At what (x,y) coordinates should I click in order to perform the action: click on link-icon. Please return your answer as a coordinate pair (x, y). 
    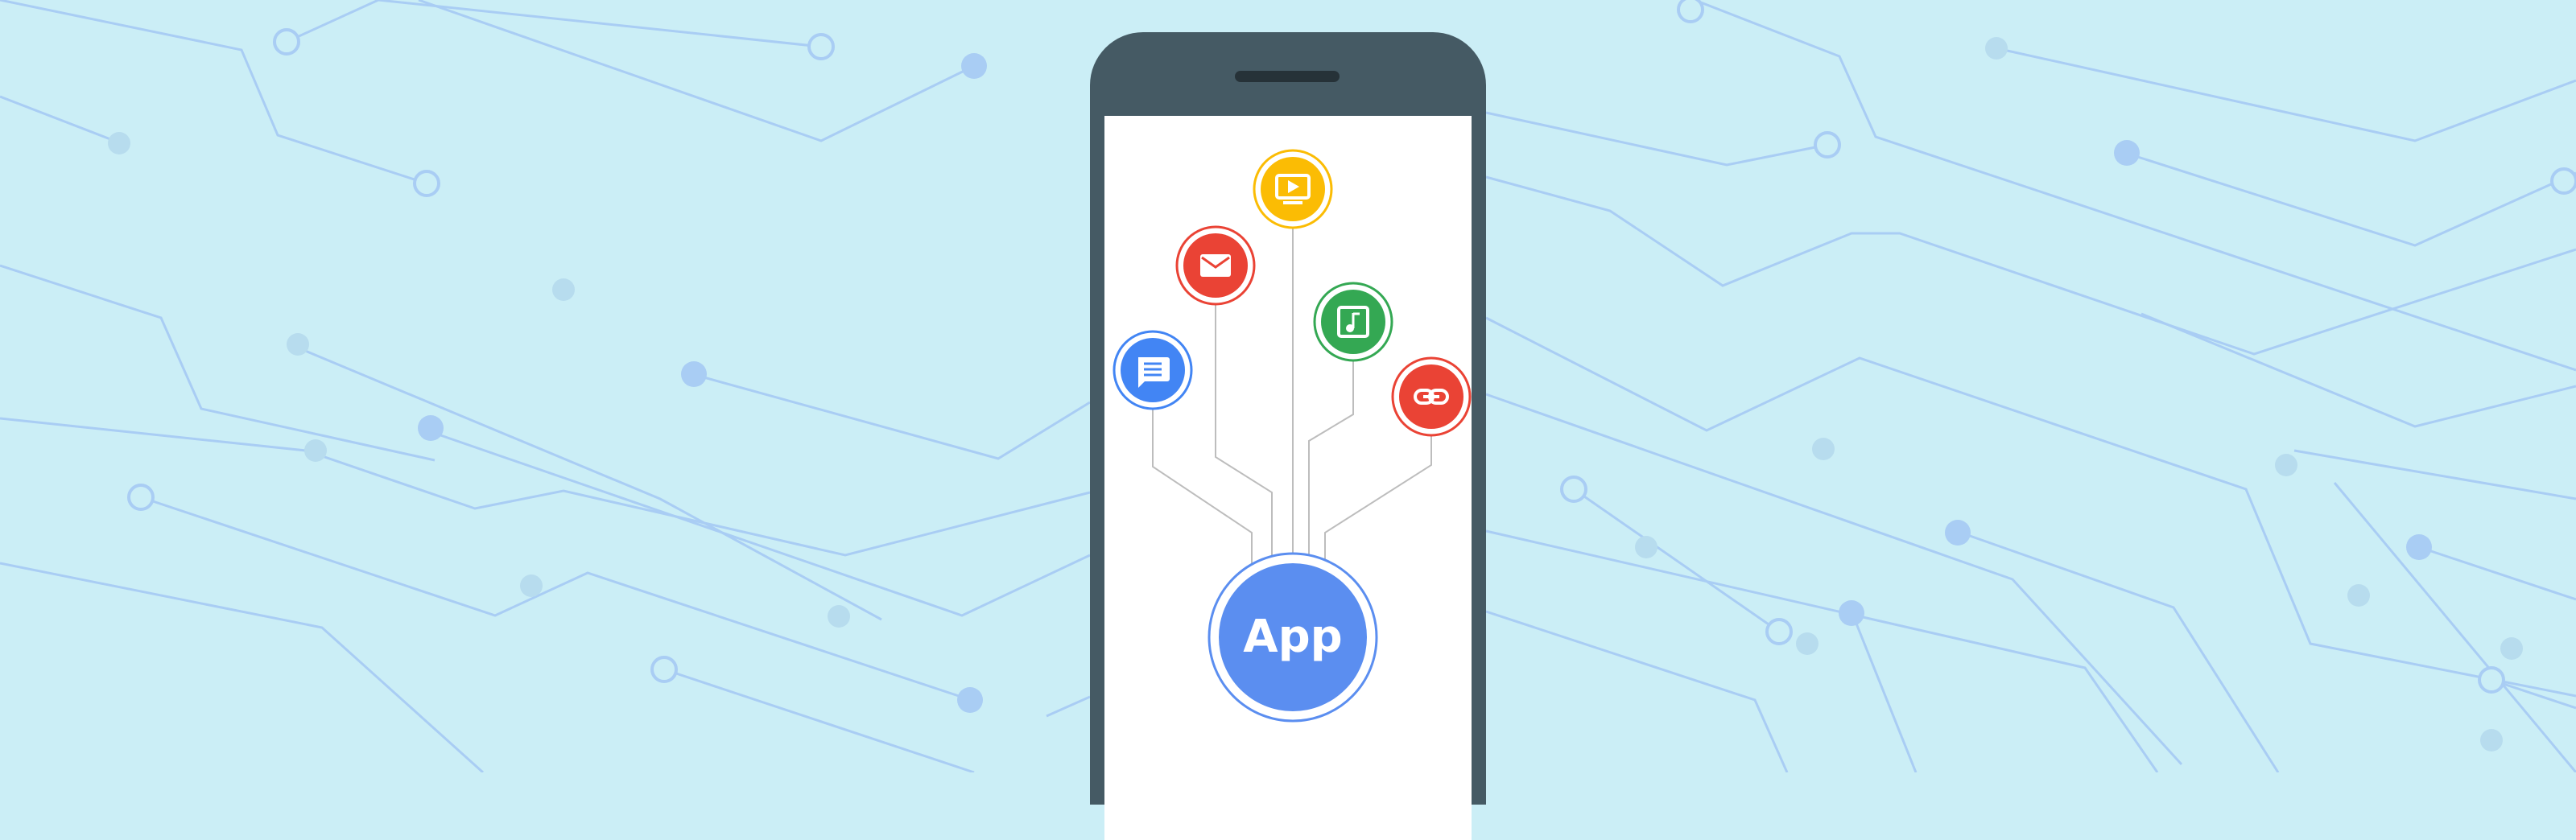
    Looking at the image, I should click on (1431, 396).